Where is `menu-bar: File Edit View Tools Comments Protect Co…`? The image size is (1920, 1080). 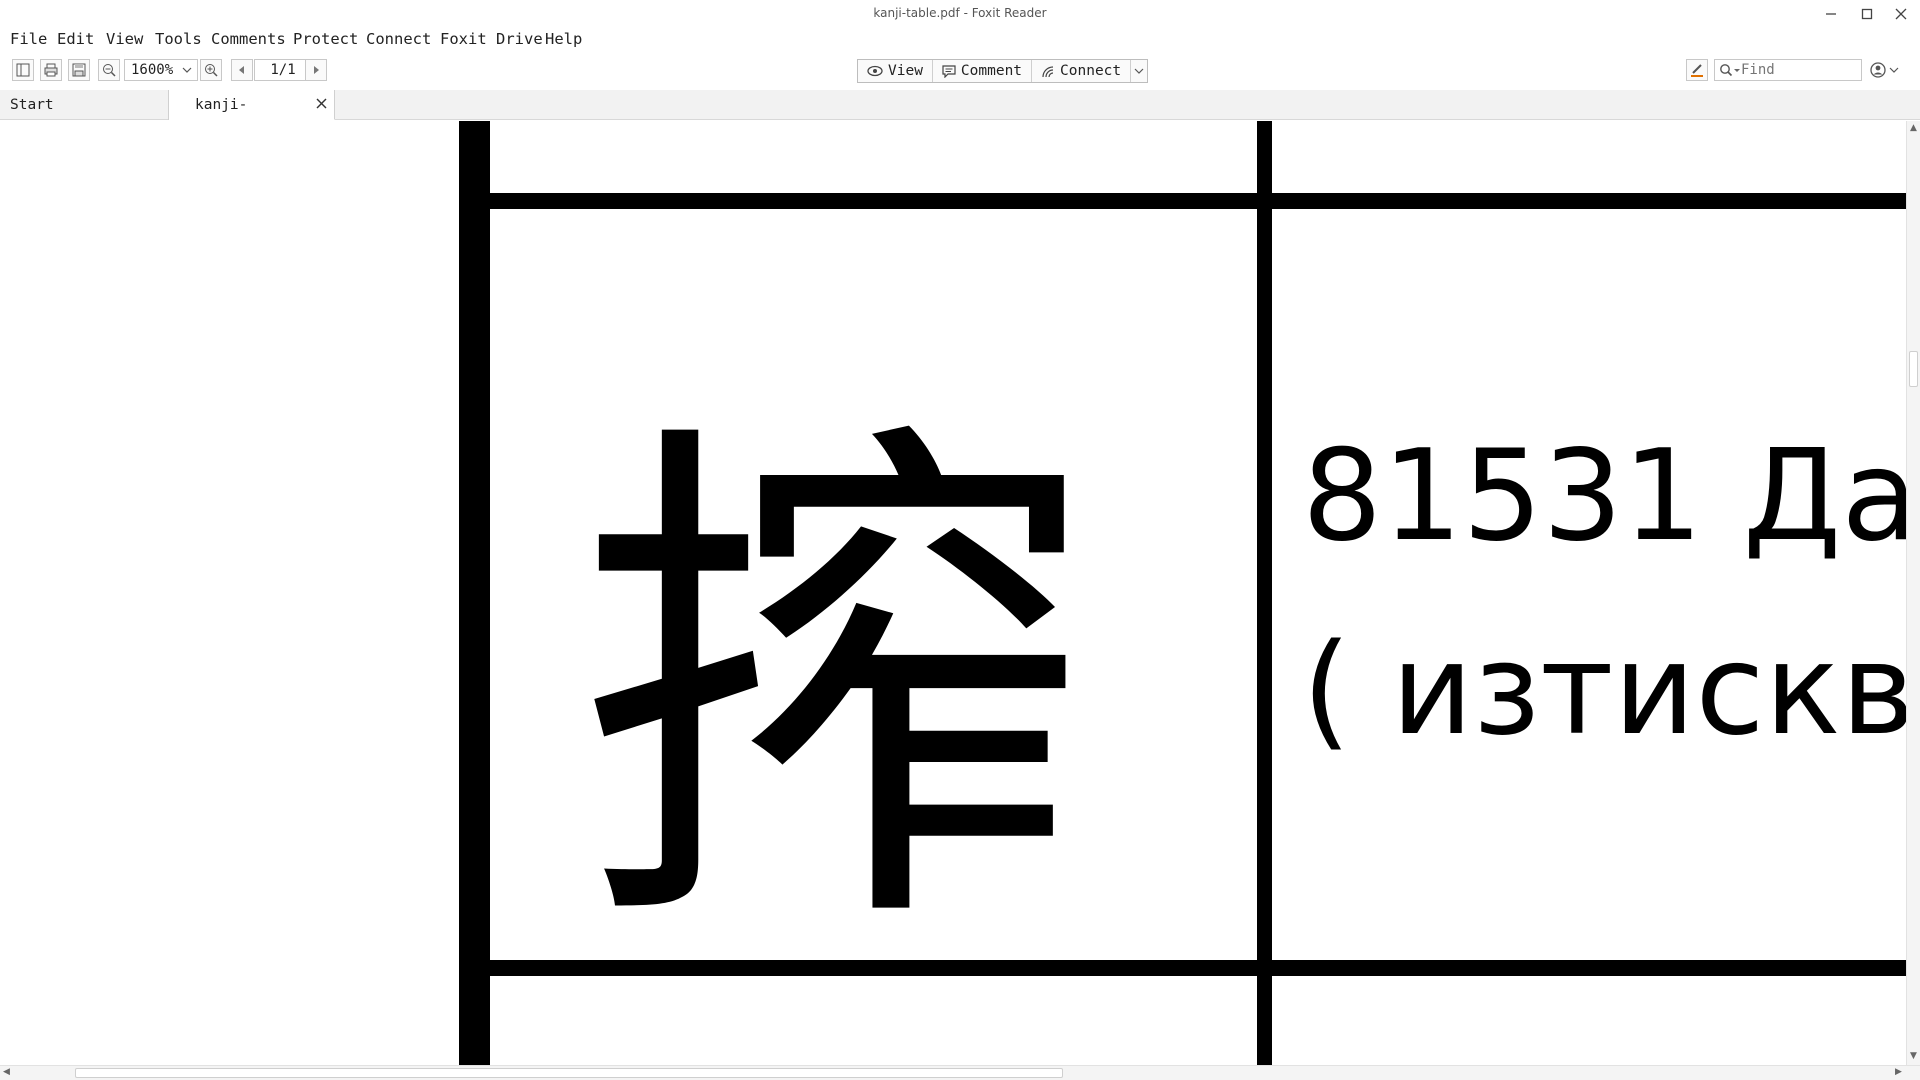 menu-bar: File Edit View Tools Comments Protect Co… is located at coordinates (960, 39).